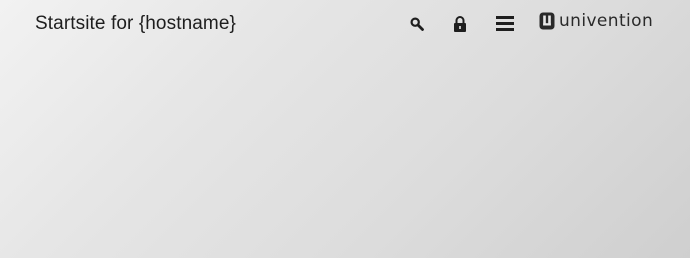 Image resolution: width=690 pixels, height=258 pixels. I want to click on univention-logo: univention, so click(596, 21).